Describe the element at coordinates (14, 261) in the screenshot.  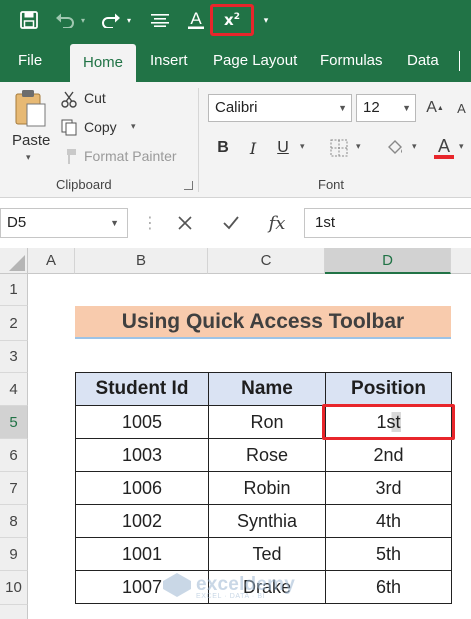
I see `select-all-corner` at that location.